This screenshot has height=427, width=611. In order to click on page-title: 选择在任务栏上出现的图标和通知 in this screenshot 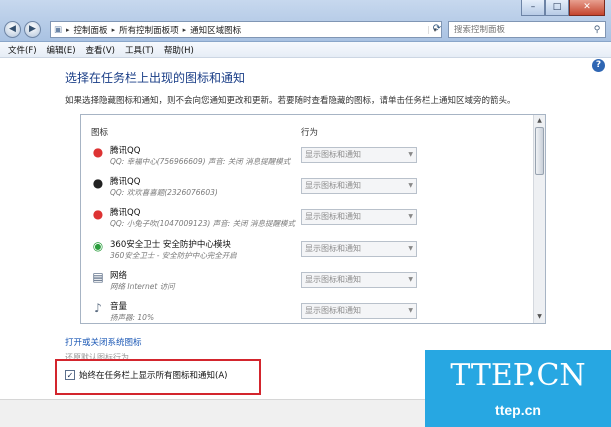, I will do `click(155, 78)`.